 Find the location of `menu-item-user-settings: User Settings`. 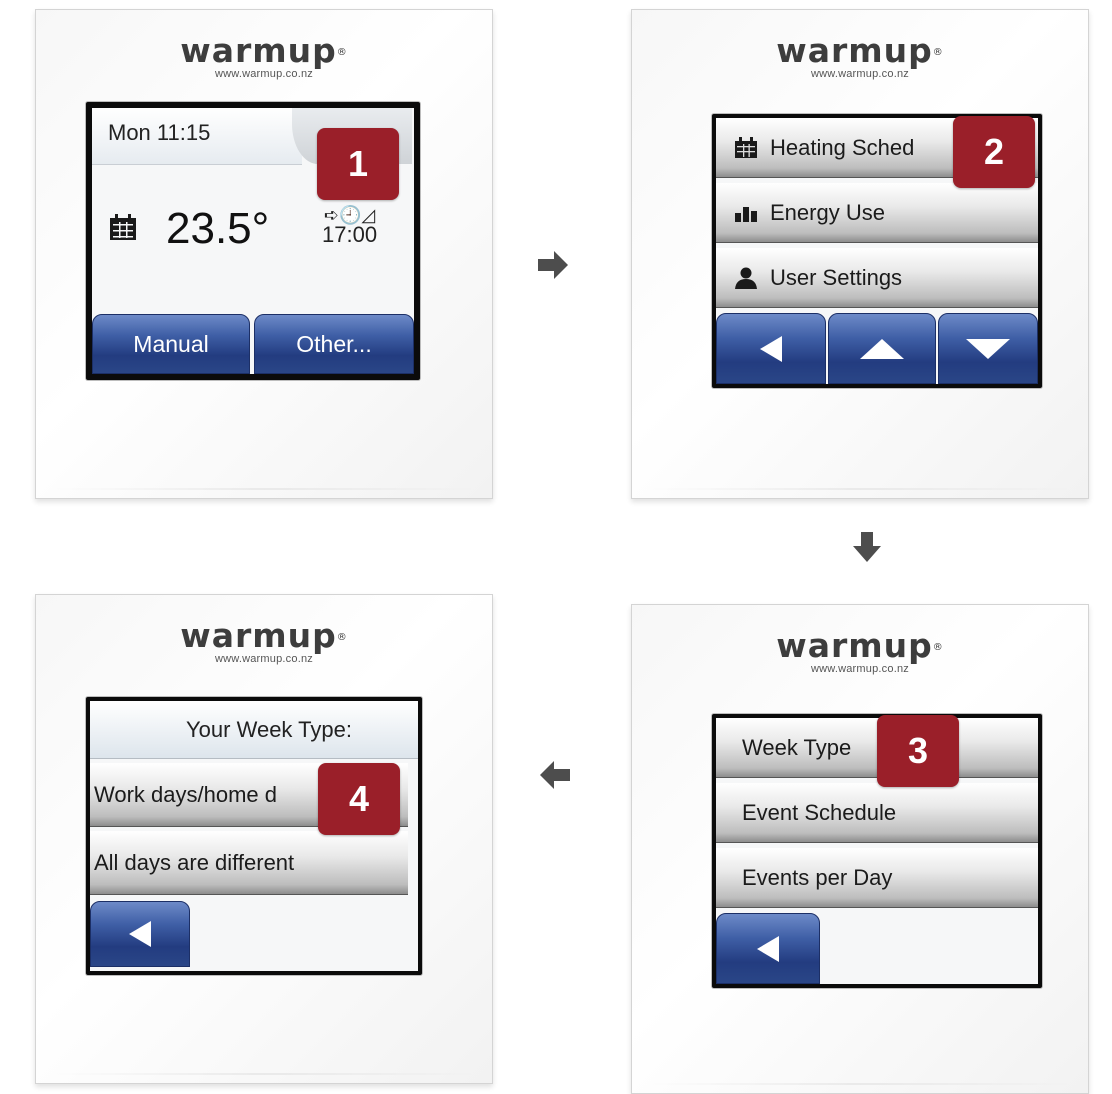

menu-item-user-settings: User Settings is located at coordinates (877, 278).